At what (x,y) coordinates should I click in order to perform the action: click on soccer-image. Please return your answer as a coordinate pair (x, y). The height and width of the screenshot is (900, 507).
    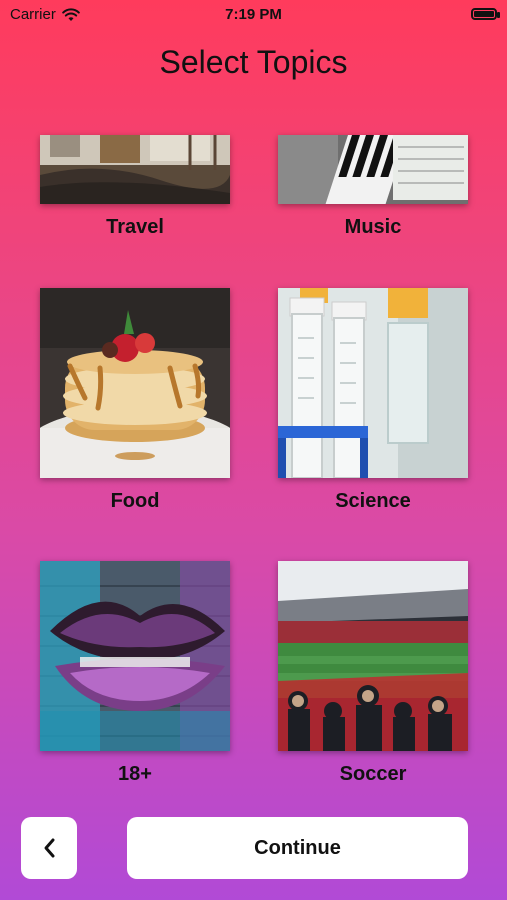
    Looking at the image, I should click on (373, 656).